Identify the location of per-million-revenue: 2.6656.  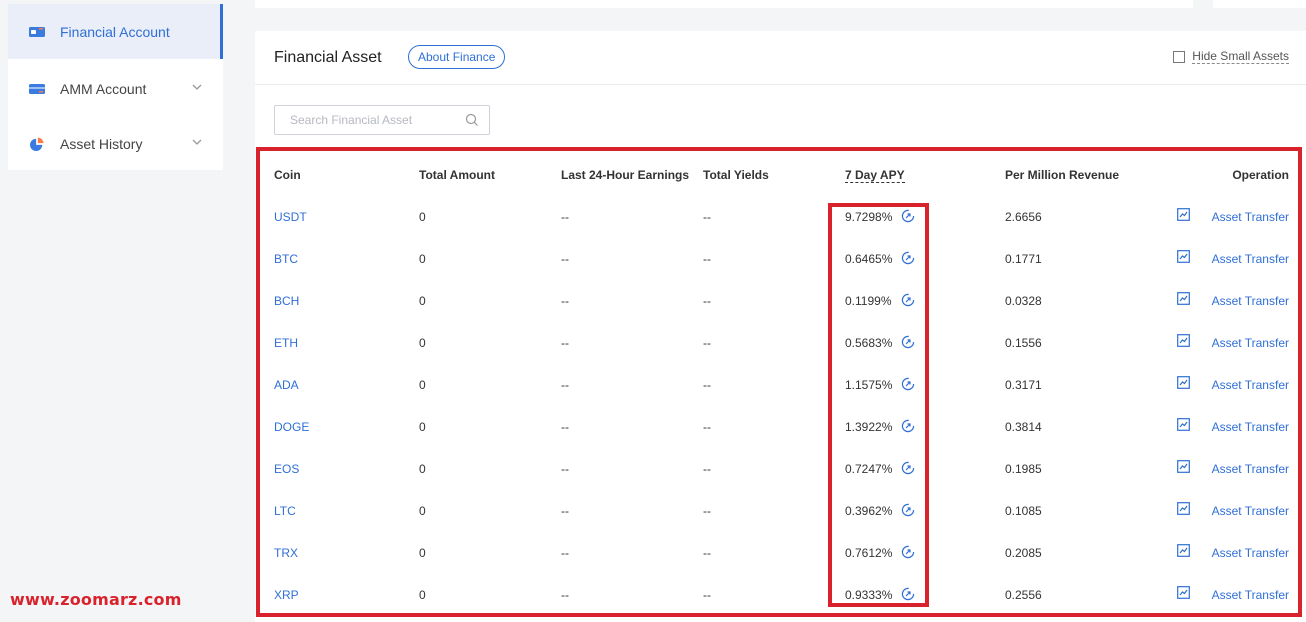
(1023, 217).